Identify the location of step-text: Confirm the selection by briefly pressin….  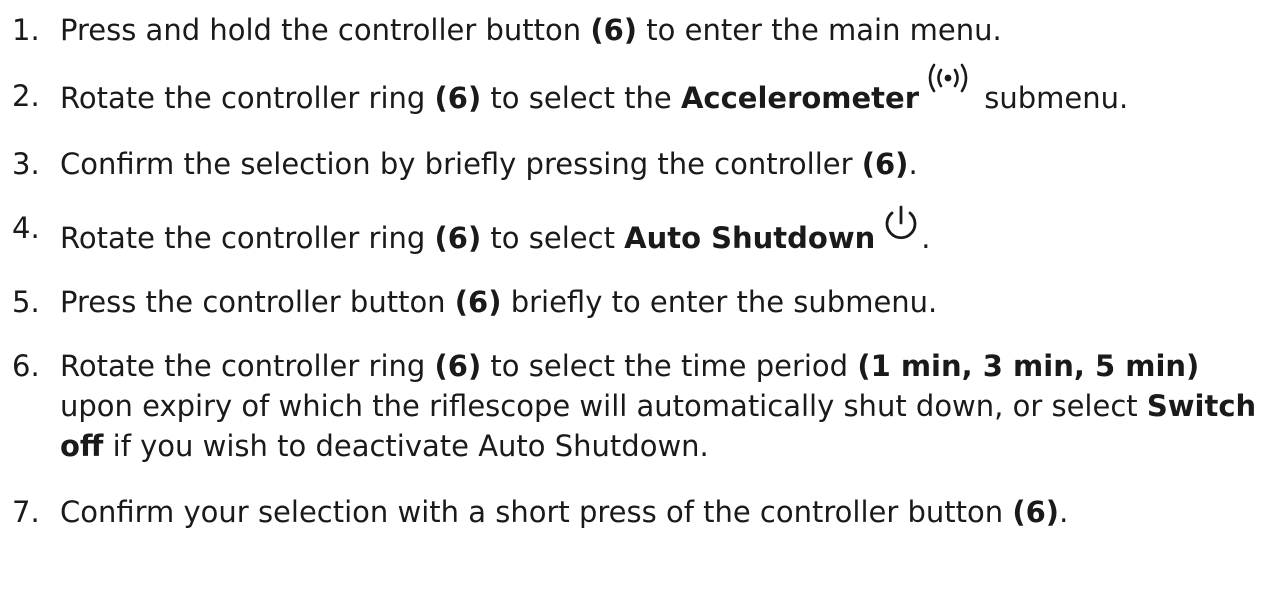
(667, 164).